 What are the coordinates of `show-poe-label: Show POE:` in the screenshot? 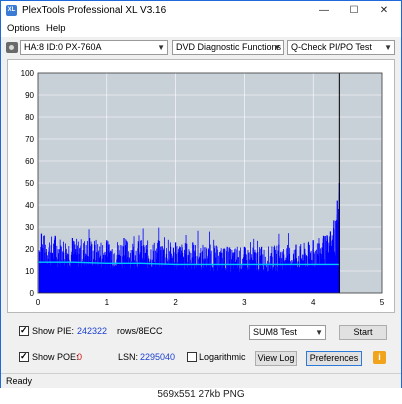 It's located at (55, 357).